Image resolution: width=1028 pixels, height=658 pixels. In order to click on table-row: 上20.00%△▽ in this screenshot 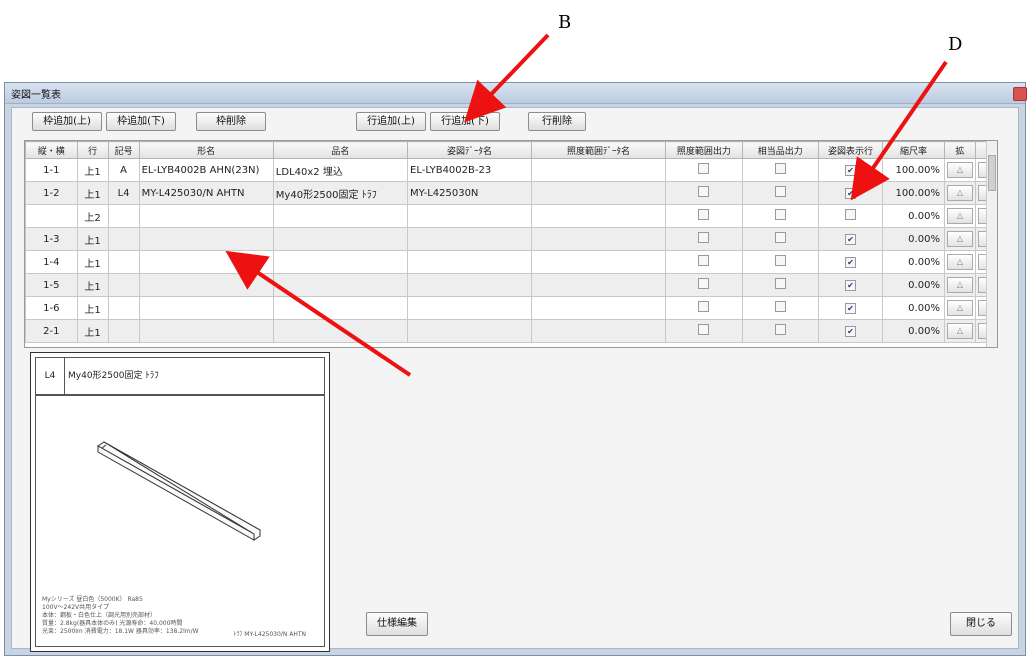, I will do `click(511, 216)`.